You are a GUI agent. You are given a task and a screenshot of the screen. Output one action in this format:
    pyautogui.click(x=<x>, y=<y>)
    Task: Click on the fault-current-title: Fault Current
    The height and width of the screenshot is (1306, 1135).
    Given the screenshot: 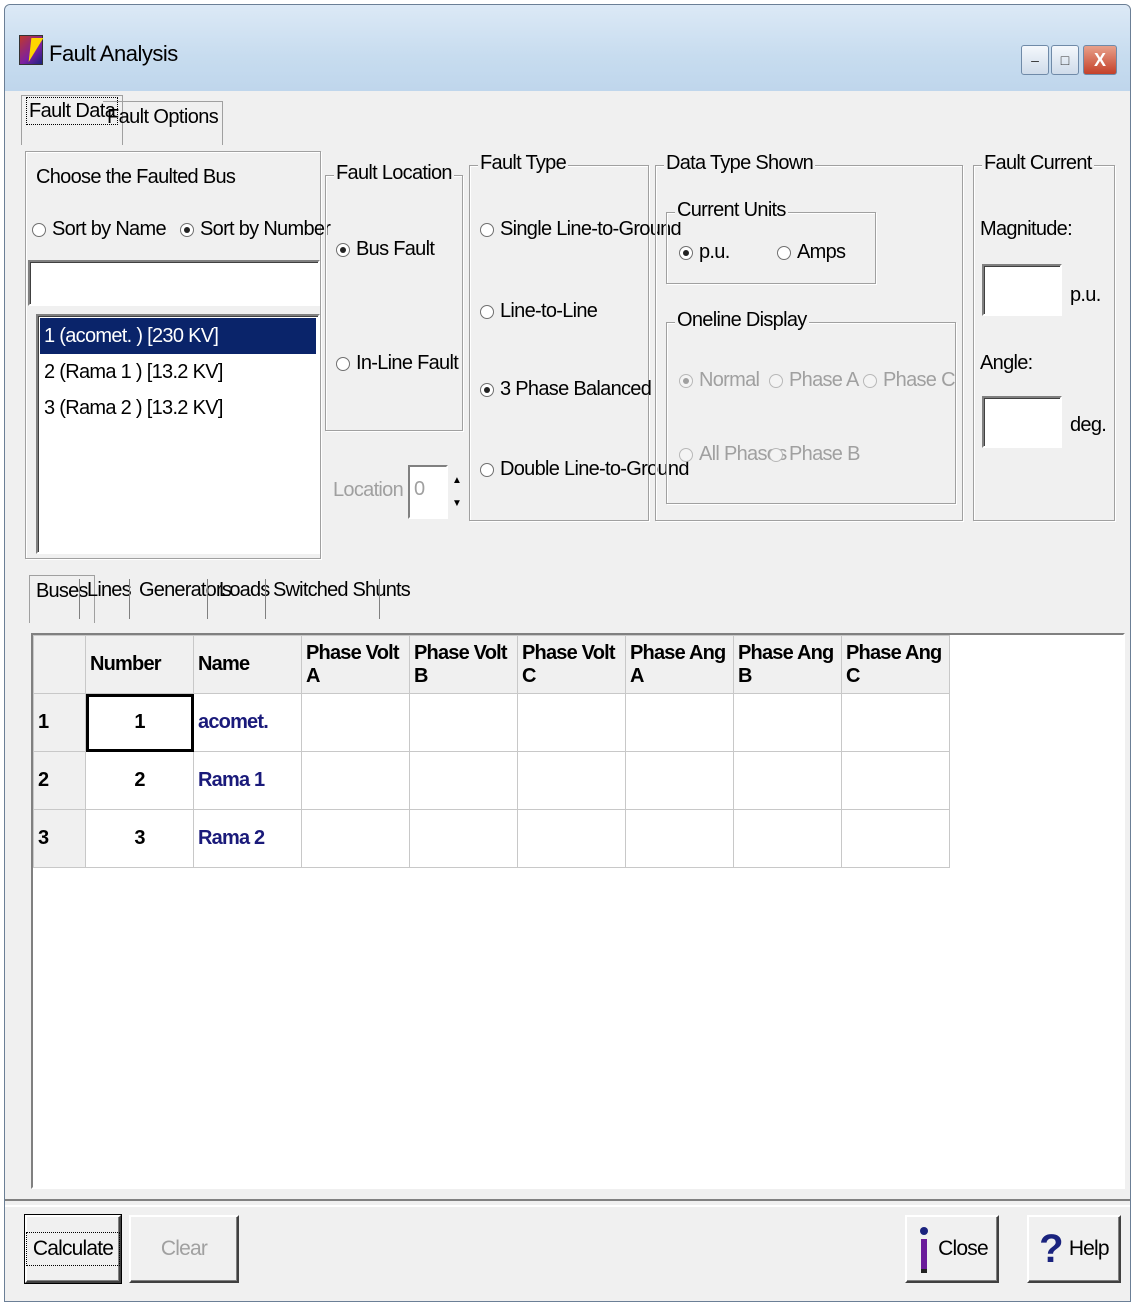 What is the action you would take?
    pyautogui.click(x=1038, y=163)
    